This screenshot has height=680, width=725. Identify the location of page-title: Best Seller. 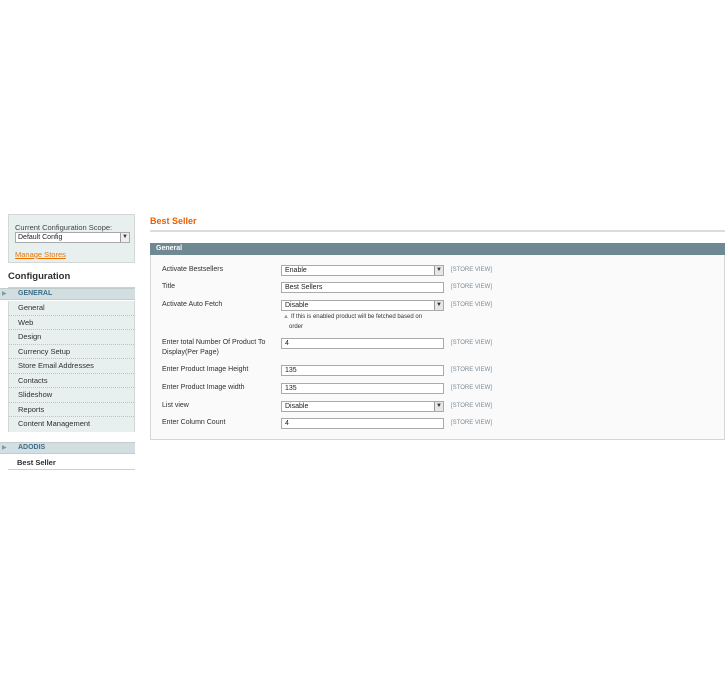
(173, 221).